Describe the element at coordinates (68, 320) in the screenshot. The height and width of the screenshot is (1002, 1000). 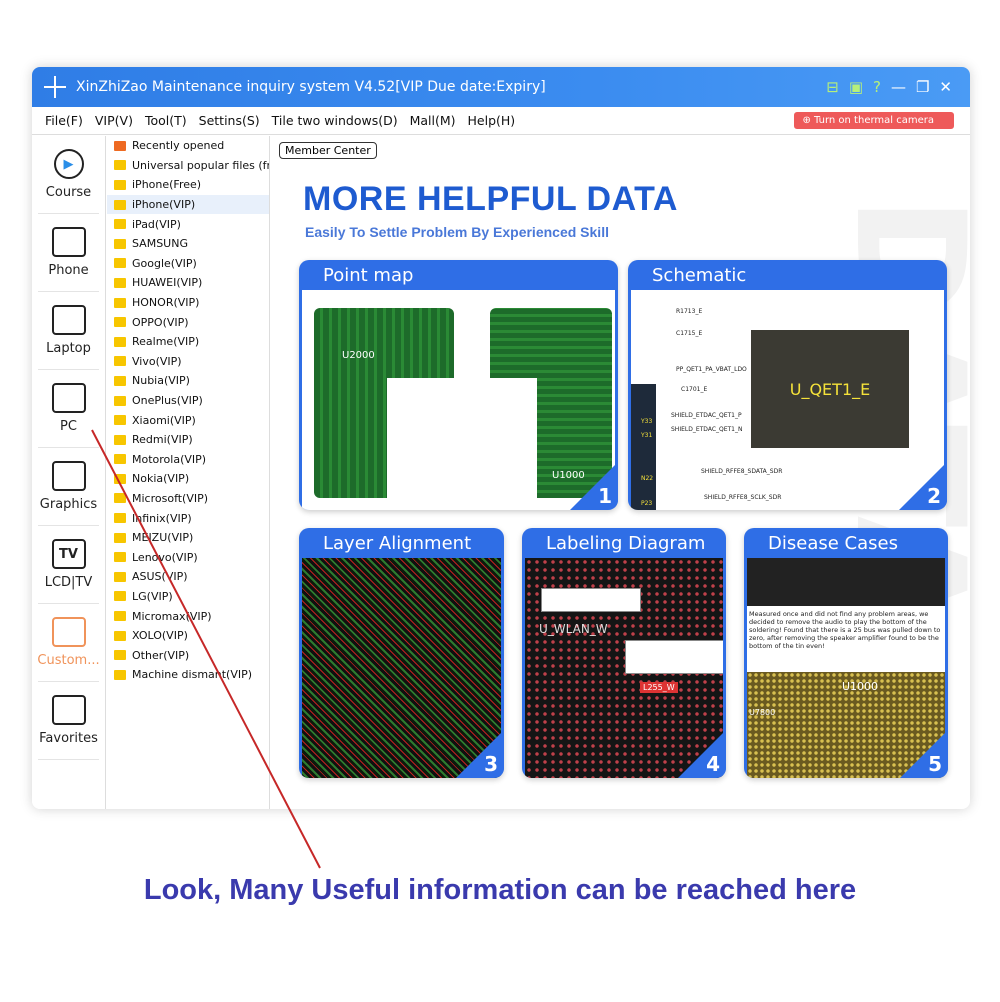
I see `laptop-icon` at that location.